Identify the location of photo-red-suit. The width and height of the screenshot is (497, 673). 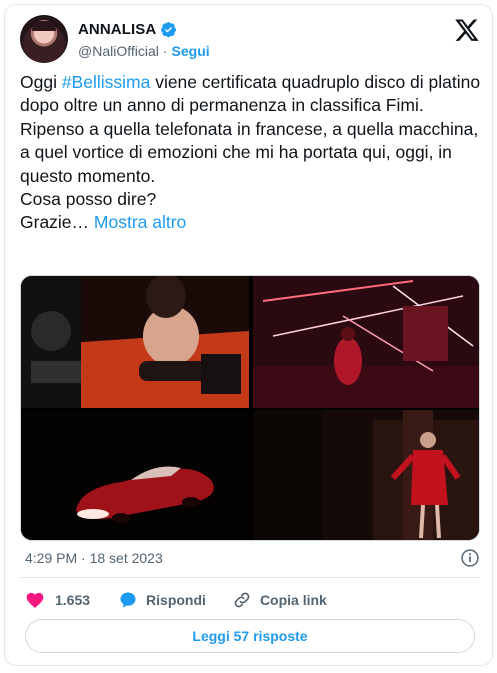
(366, 475).